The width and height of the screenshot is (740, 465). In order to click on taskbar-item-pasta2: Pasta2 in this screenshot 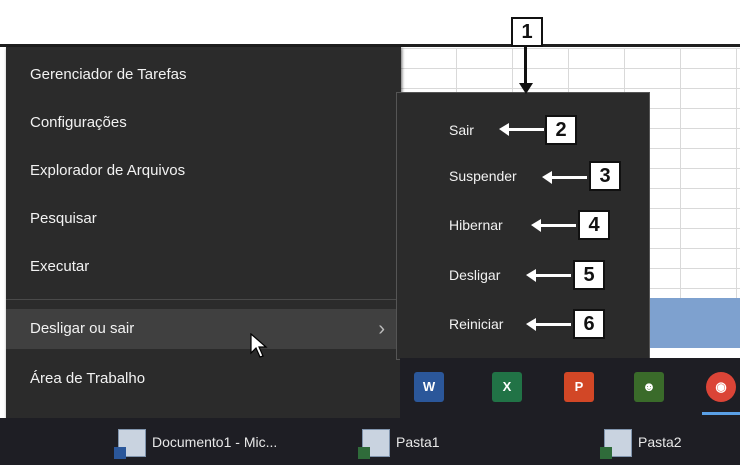, I will do `click(641, 442)`.